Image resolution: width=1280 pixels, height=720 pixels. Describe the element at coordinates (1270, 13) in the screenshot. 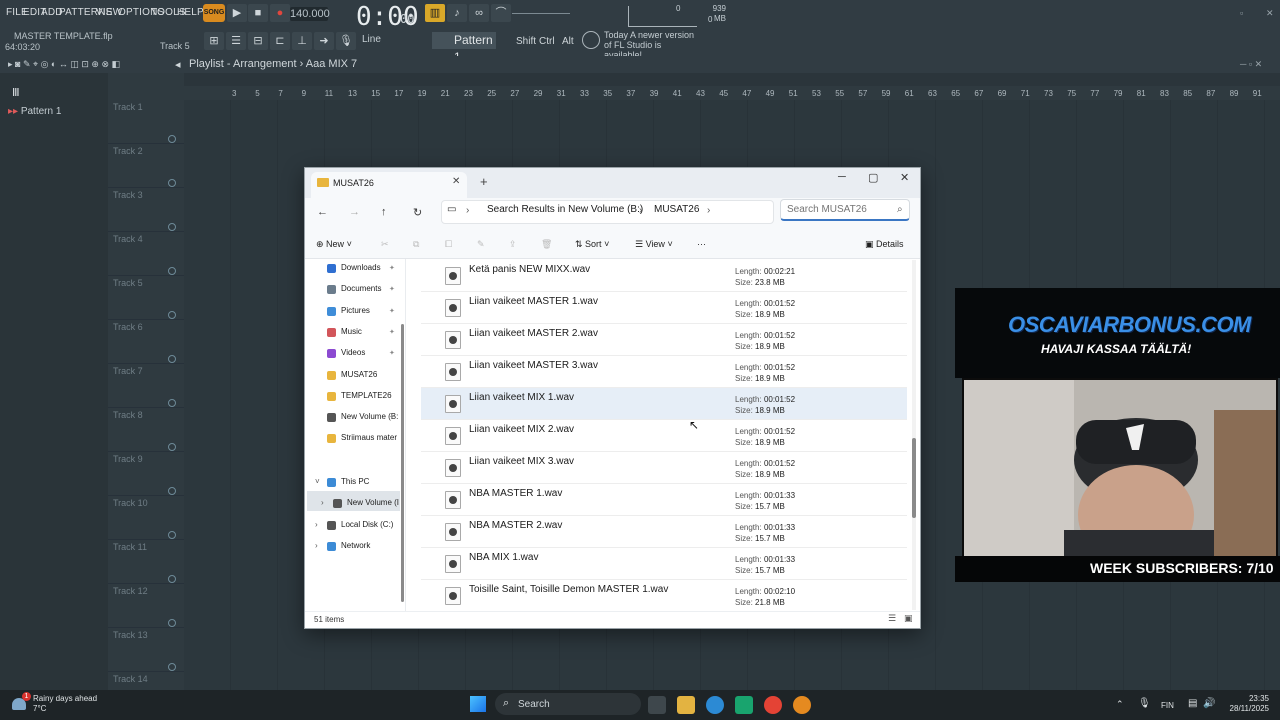

I see `close-icon: ✕` at that location.